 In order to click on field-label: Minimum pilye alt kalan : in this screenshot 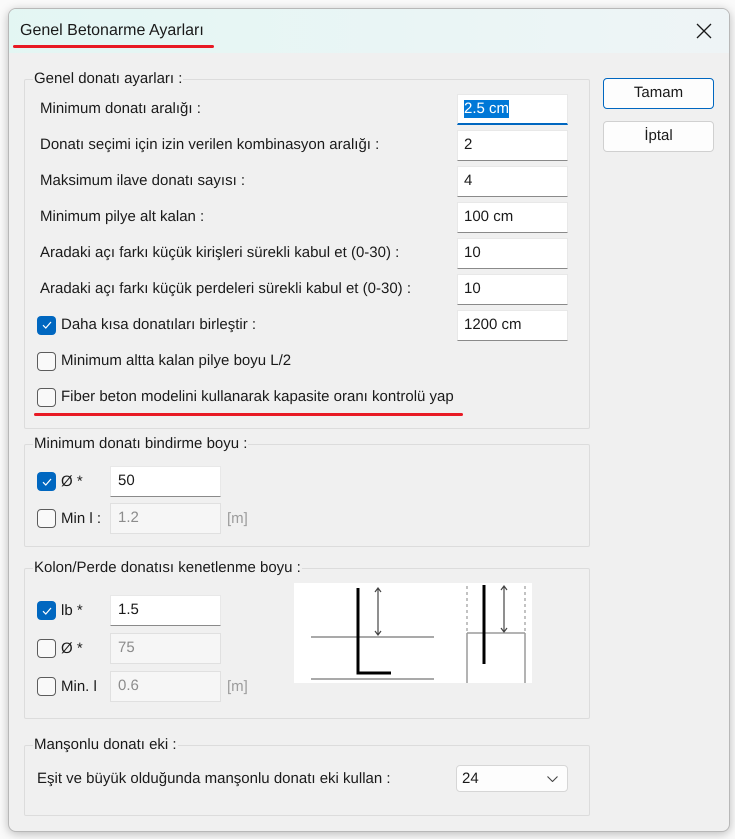, I will do `click(122, 217)`.